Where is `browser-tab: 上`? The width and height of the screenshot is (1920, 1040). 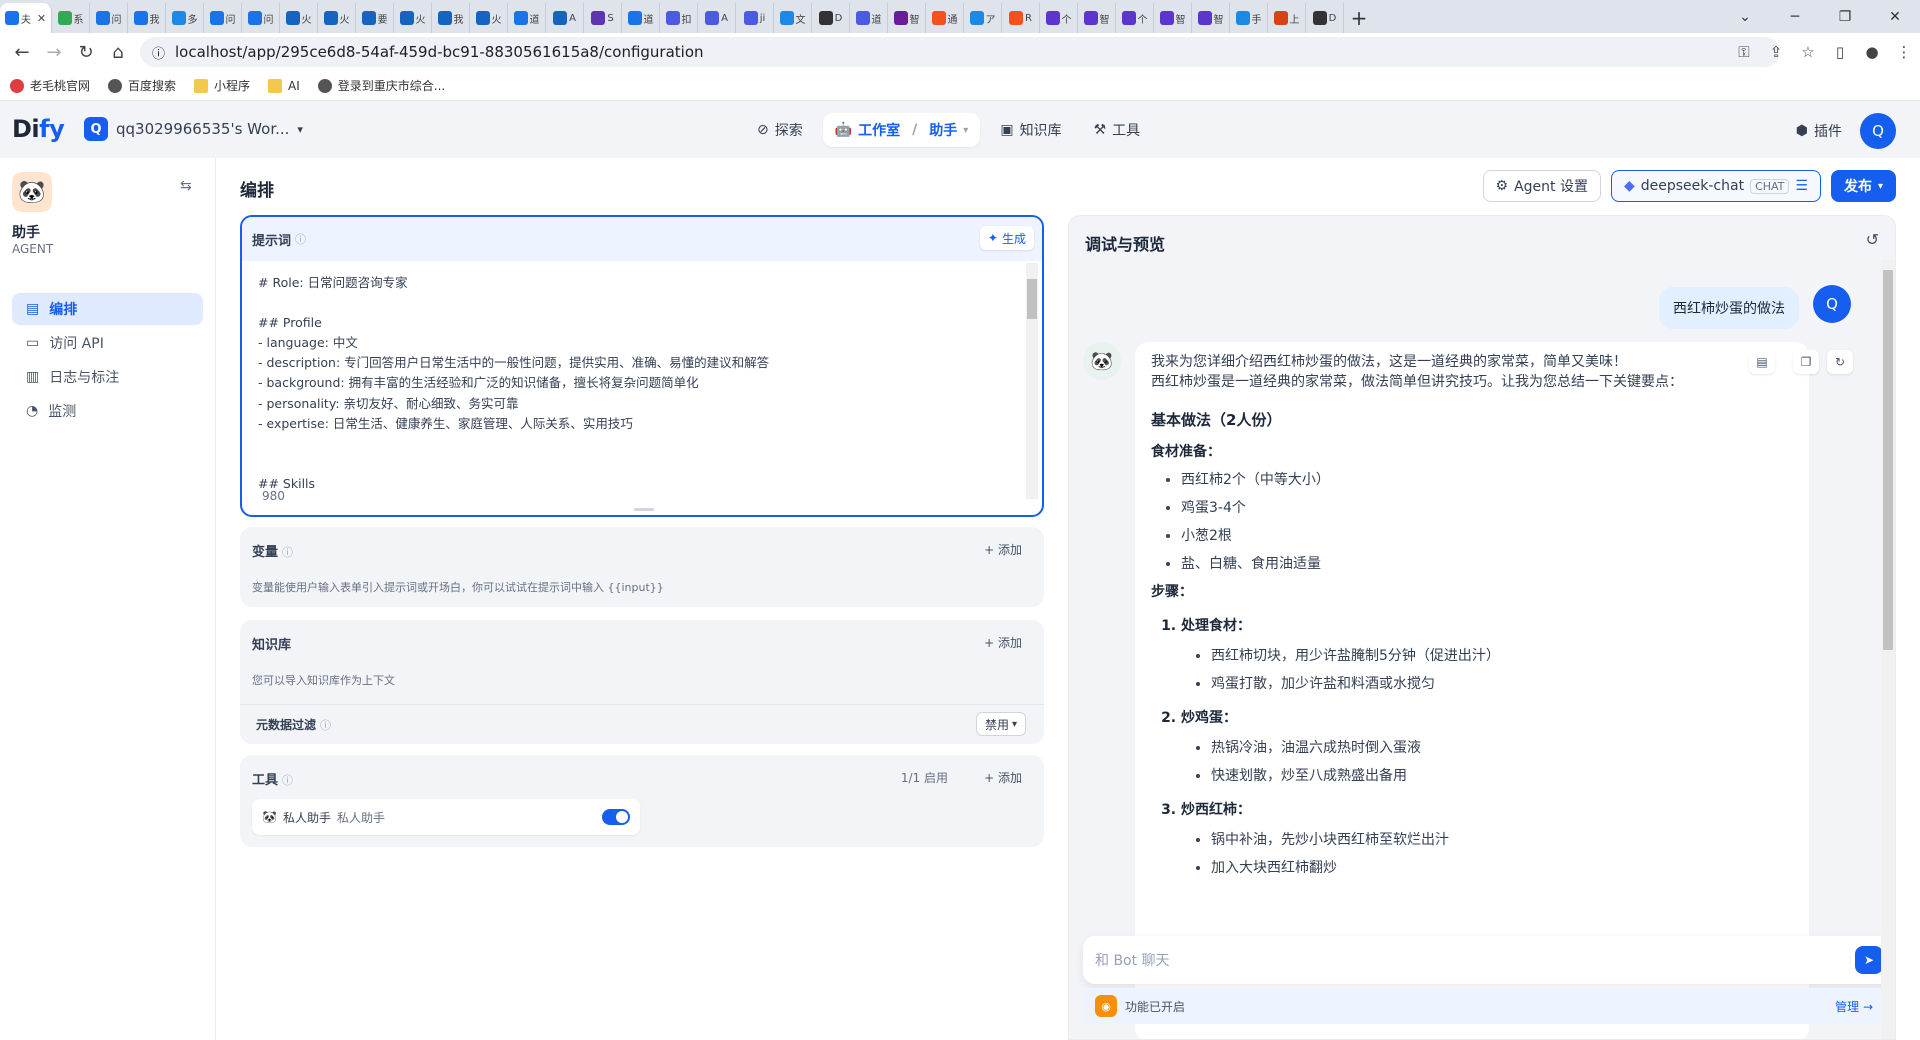
browser-tab: 上 is located at coordinates (1287, 18).